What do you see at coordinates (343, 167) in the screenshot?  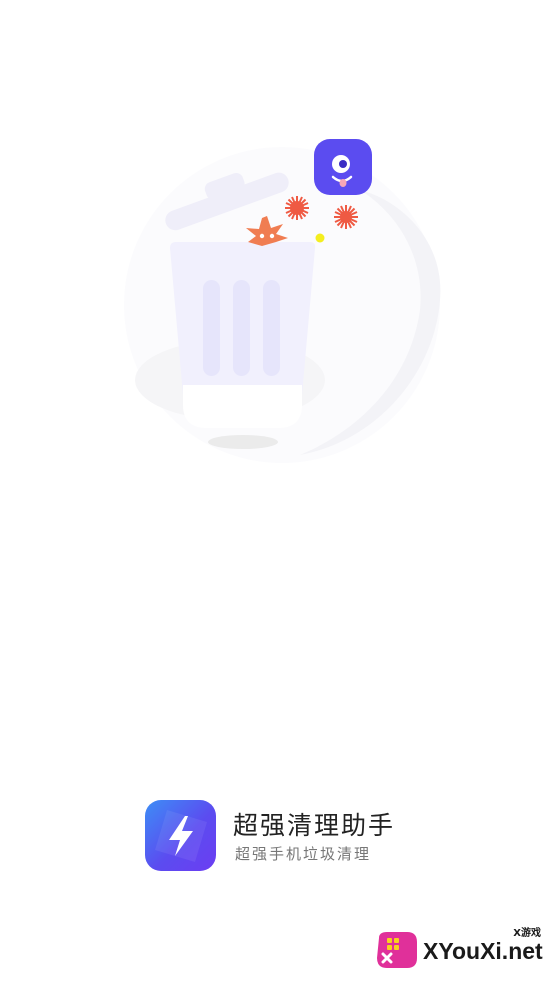 I see `one-eyed-monster-icon` at bounding box center [343, 167].